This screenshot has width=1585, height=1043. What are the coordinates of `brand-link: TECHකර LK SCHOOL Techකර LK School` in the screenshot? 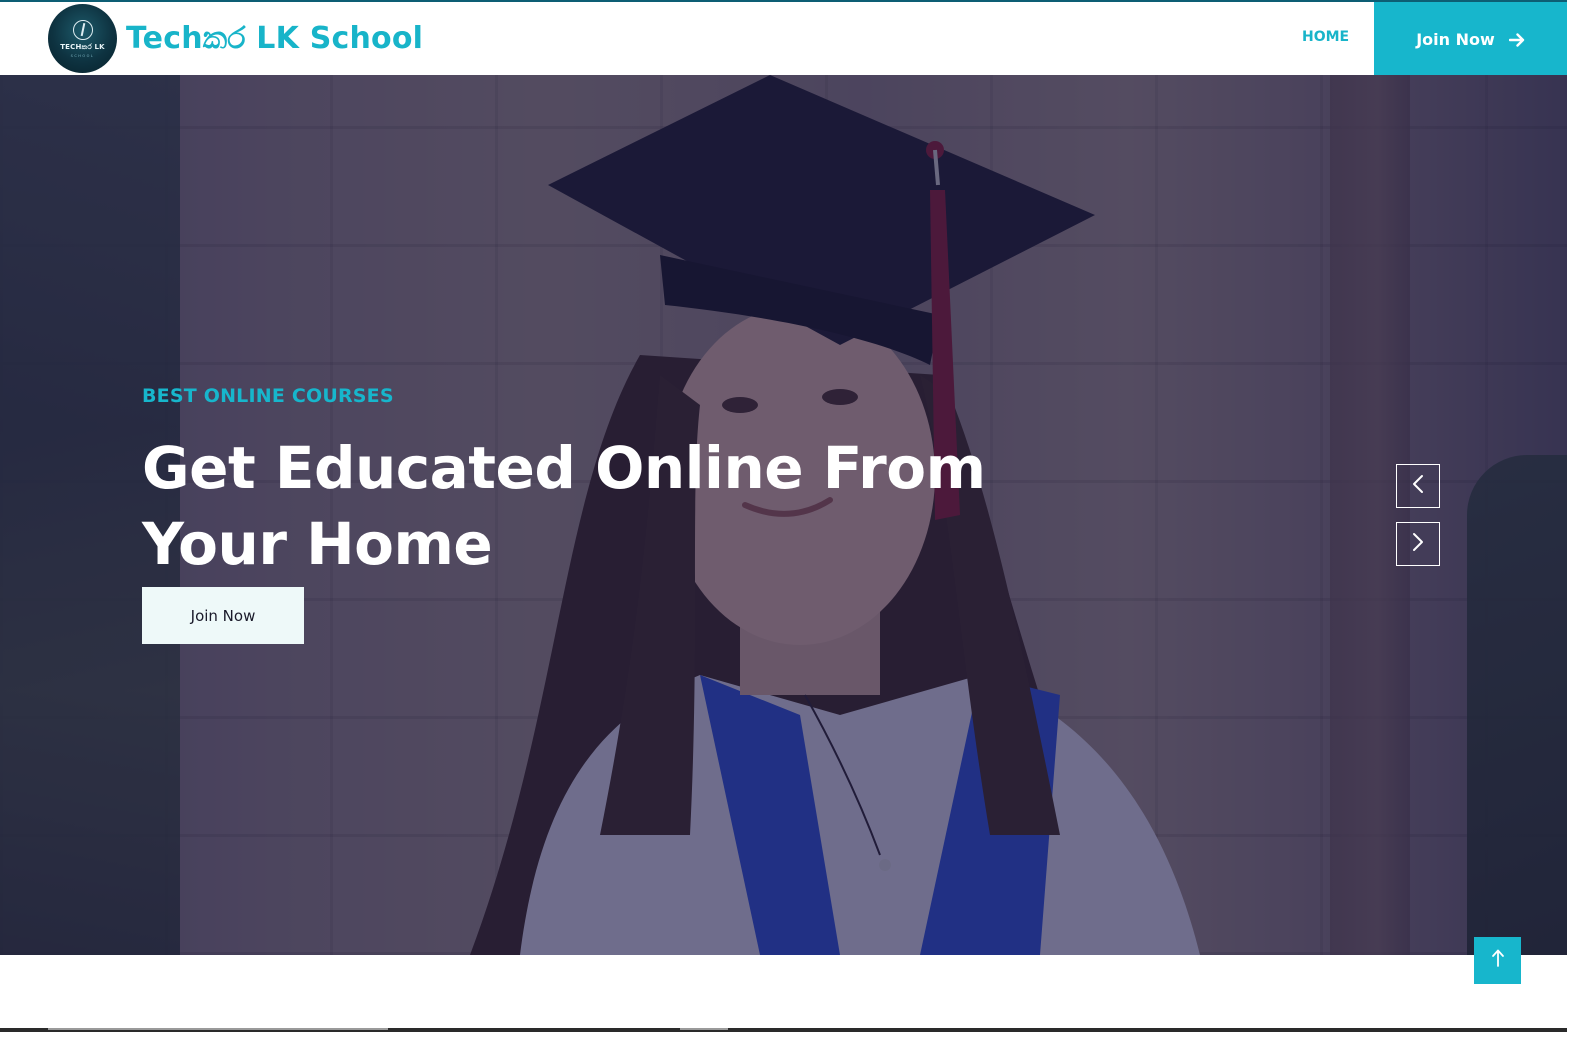 It's located at (235, 38).